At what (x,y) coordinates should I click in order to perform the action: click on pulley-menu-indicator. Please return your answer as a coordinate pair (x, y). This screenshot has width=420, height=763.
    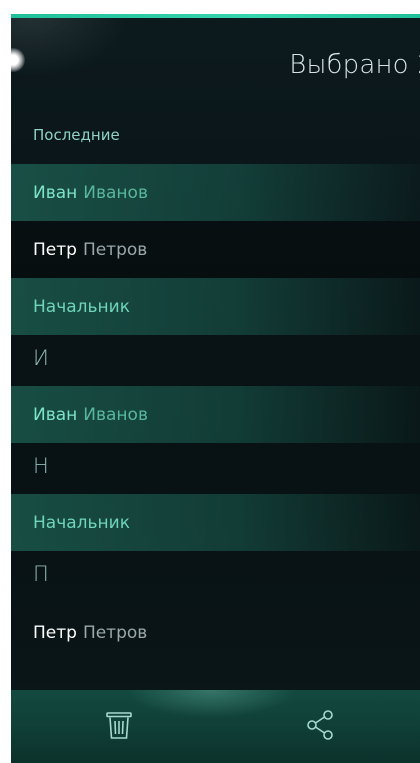
    Looking at the image, I should click on (18, 60).